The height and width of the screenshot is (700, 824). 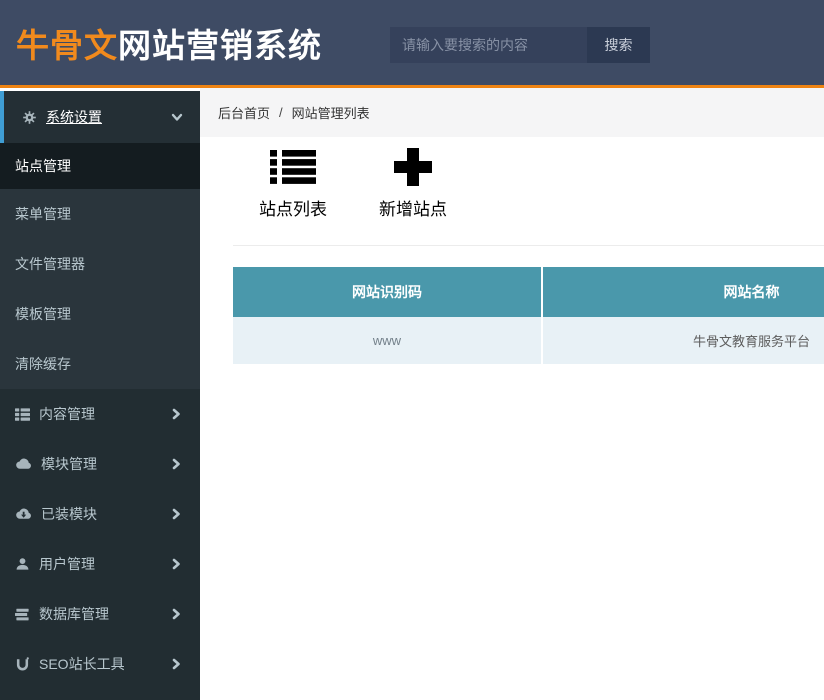 I want to click on sidebar-item-clear-cache: 清除缓存, so click(x=100, y=364).